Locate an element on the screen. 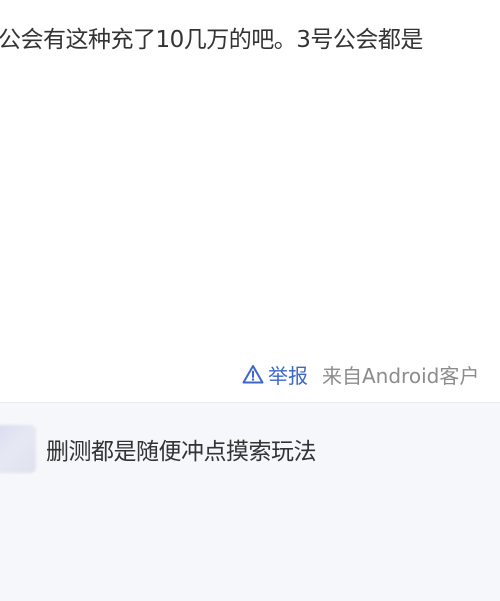 The image size is (500, 601). source-client-label: 来自Android客户 is located at coordinates (401, 375).